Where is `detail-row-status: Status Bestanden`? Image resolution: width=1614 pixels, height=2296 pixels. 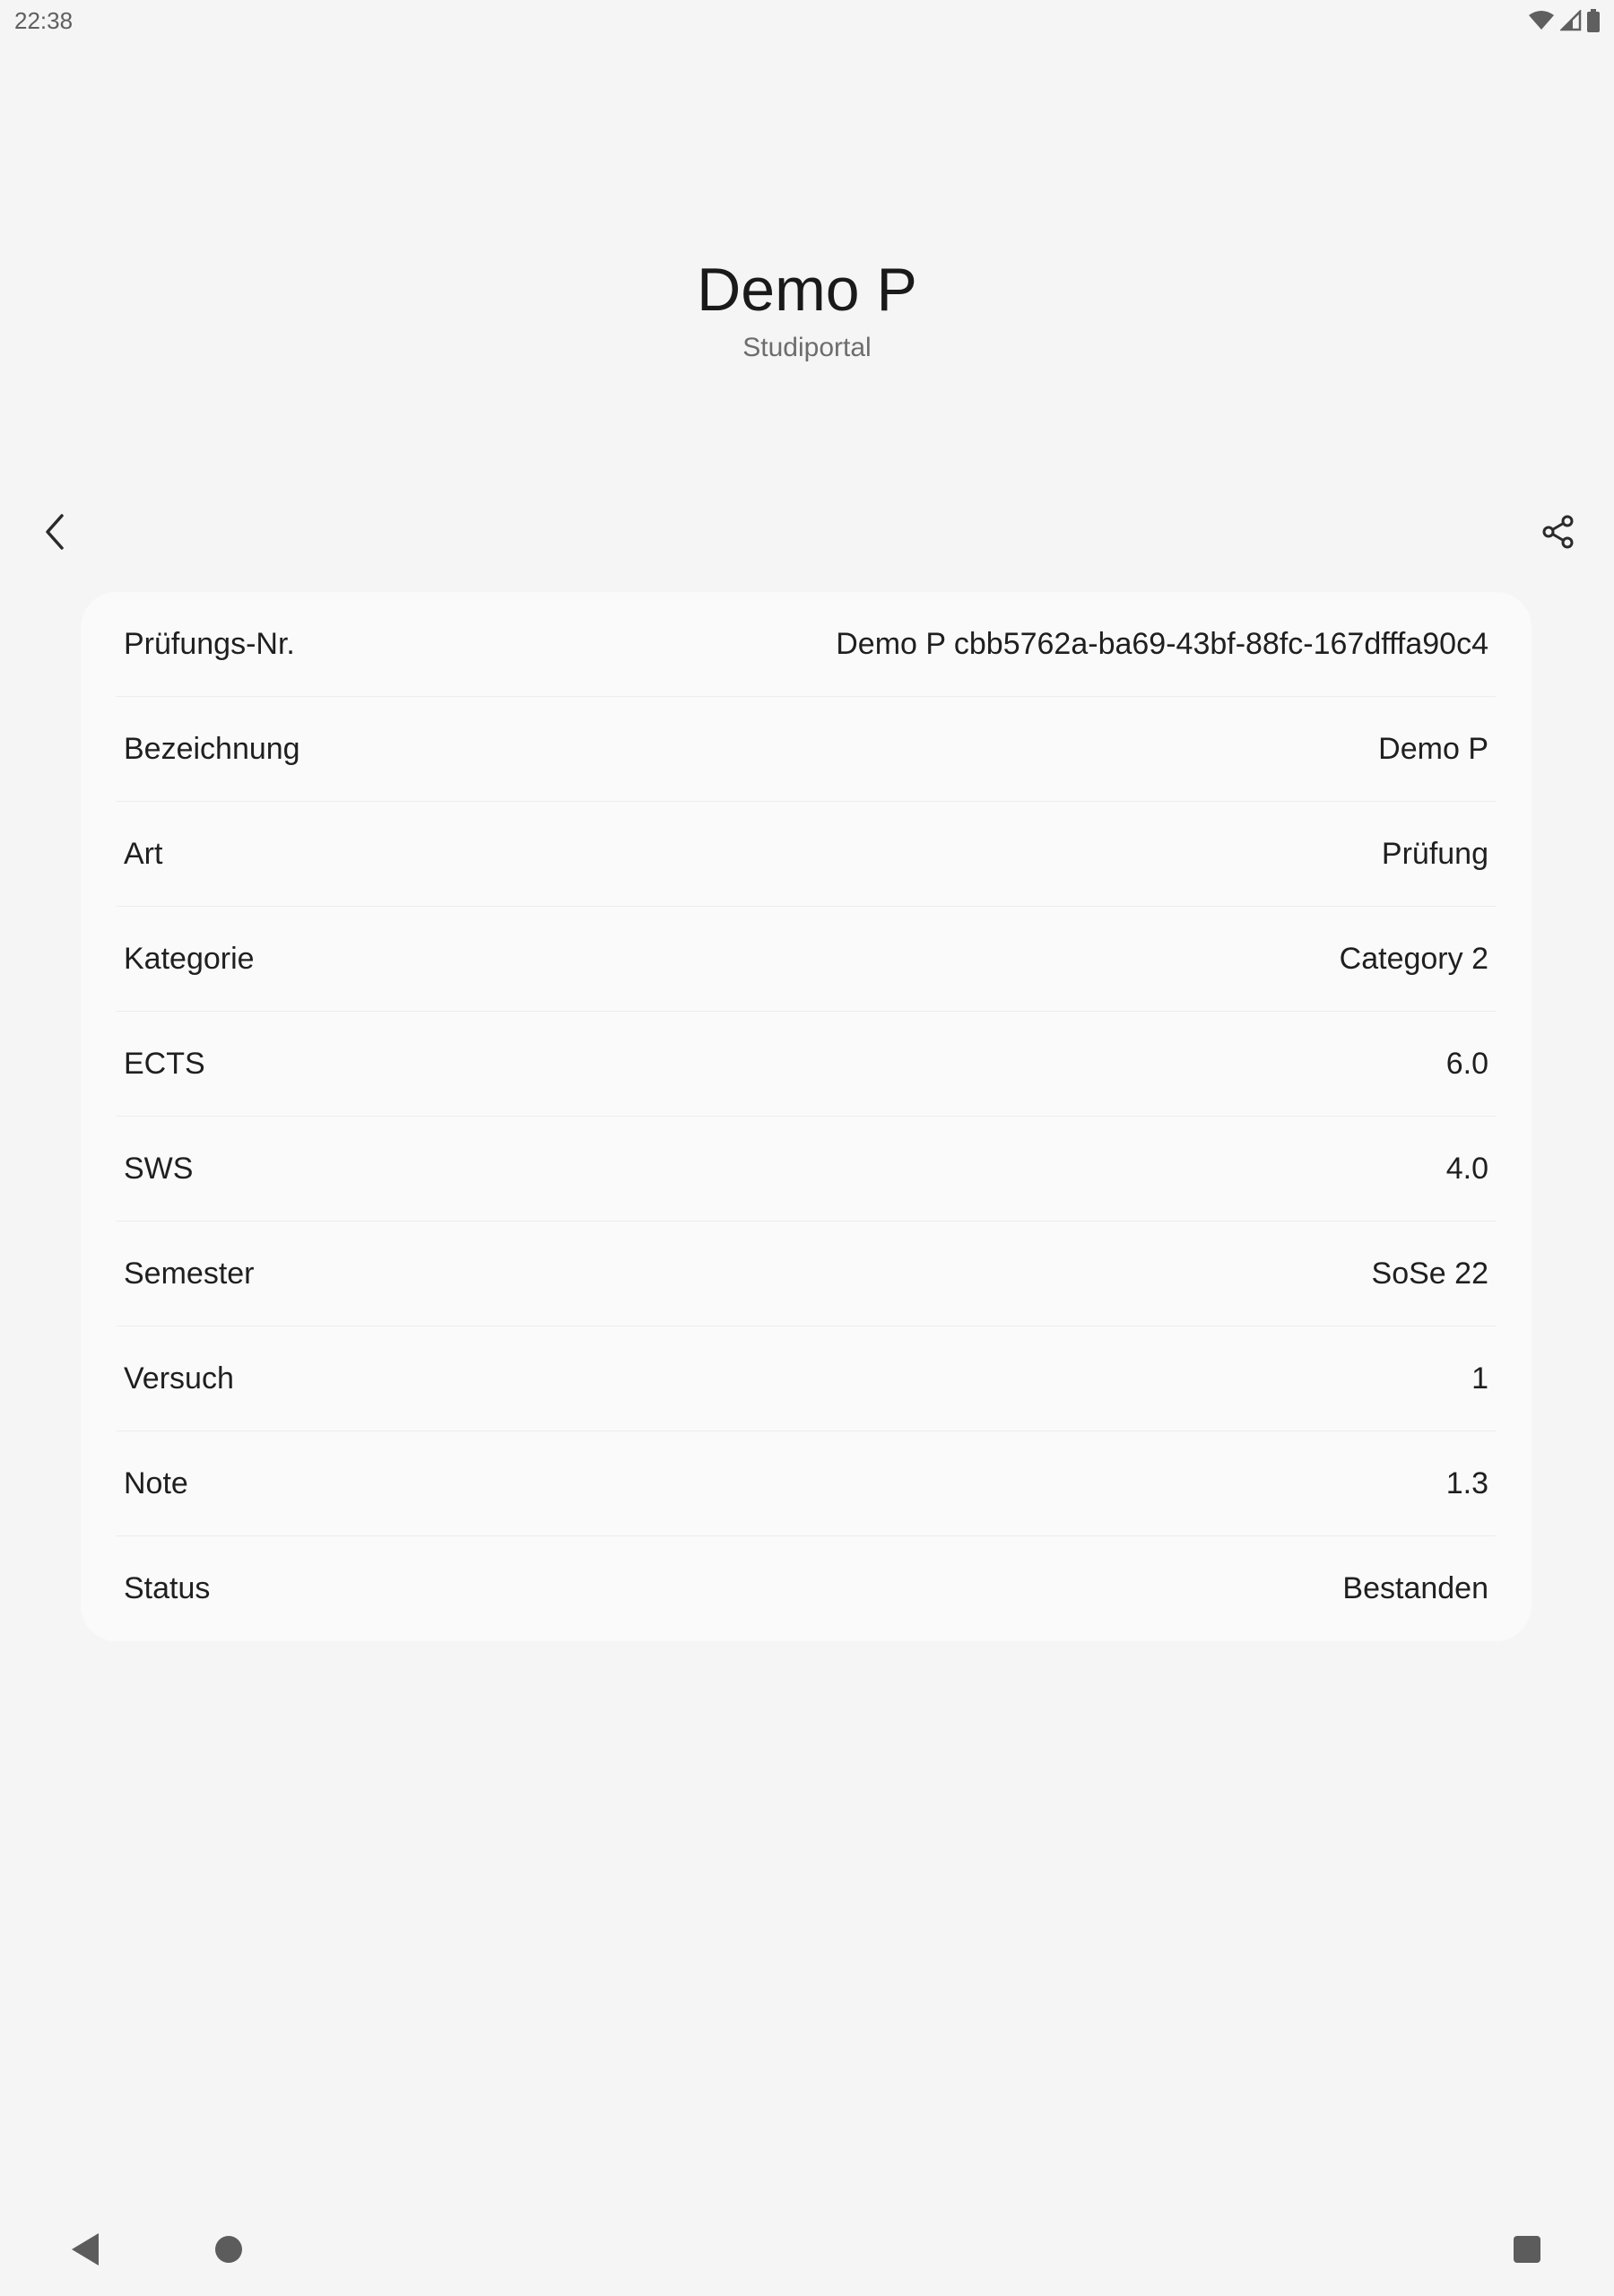 detail-row-status: Status Bestanden is located at coordinates (806, 1588).